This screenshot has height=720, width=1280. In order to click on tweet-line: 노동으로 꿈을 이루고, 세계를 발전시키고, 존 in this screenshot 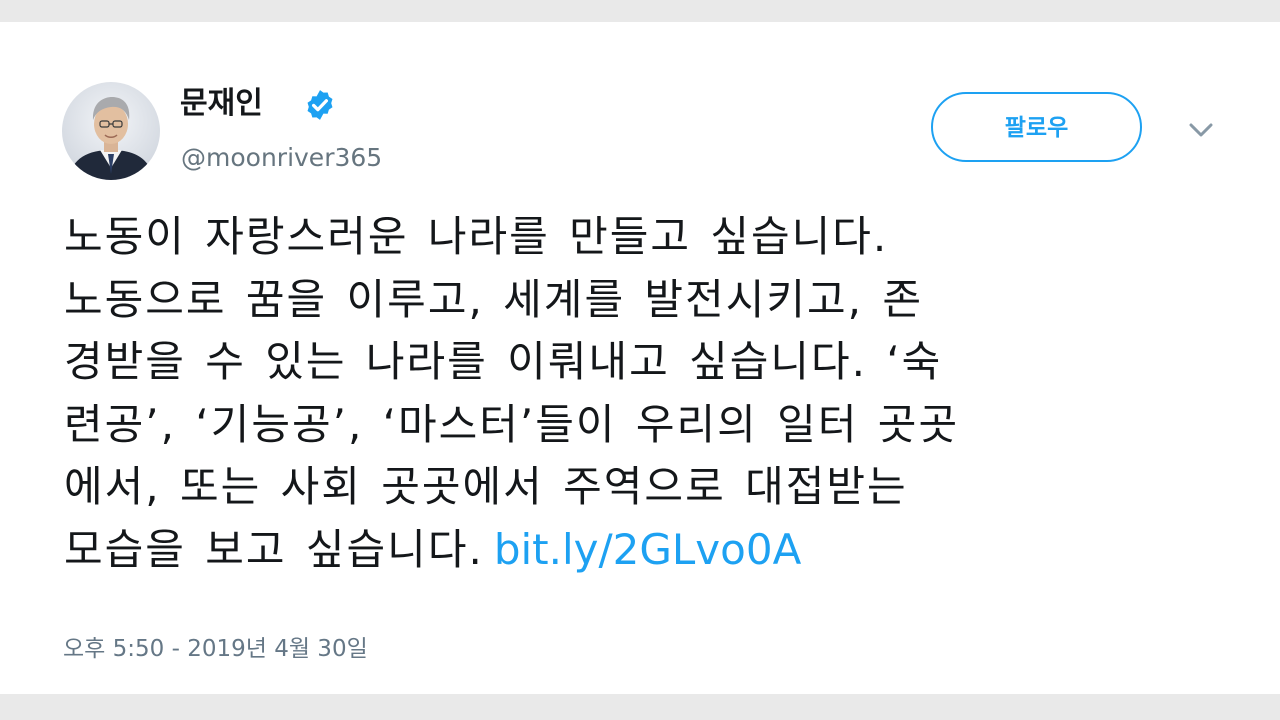, I will do `click(493, 299)`.